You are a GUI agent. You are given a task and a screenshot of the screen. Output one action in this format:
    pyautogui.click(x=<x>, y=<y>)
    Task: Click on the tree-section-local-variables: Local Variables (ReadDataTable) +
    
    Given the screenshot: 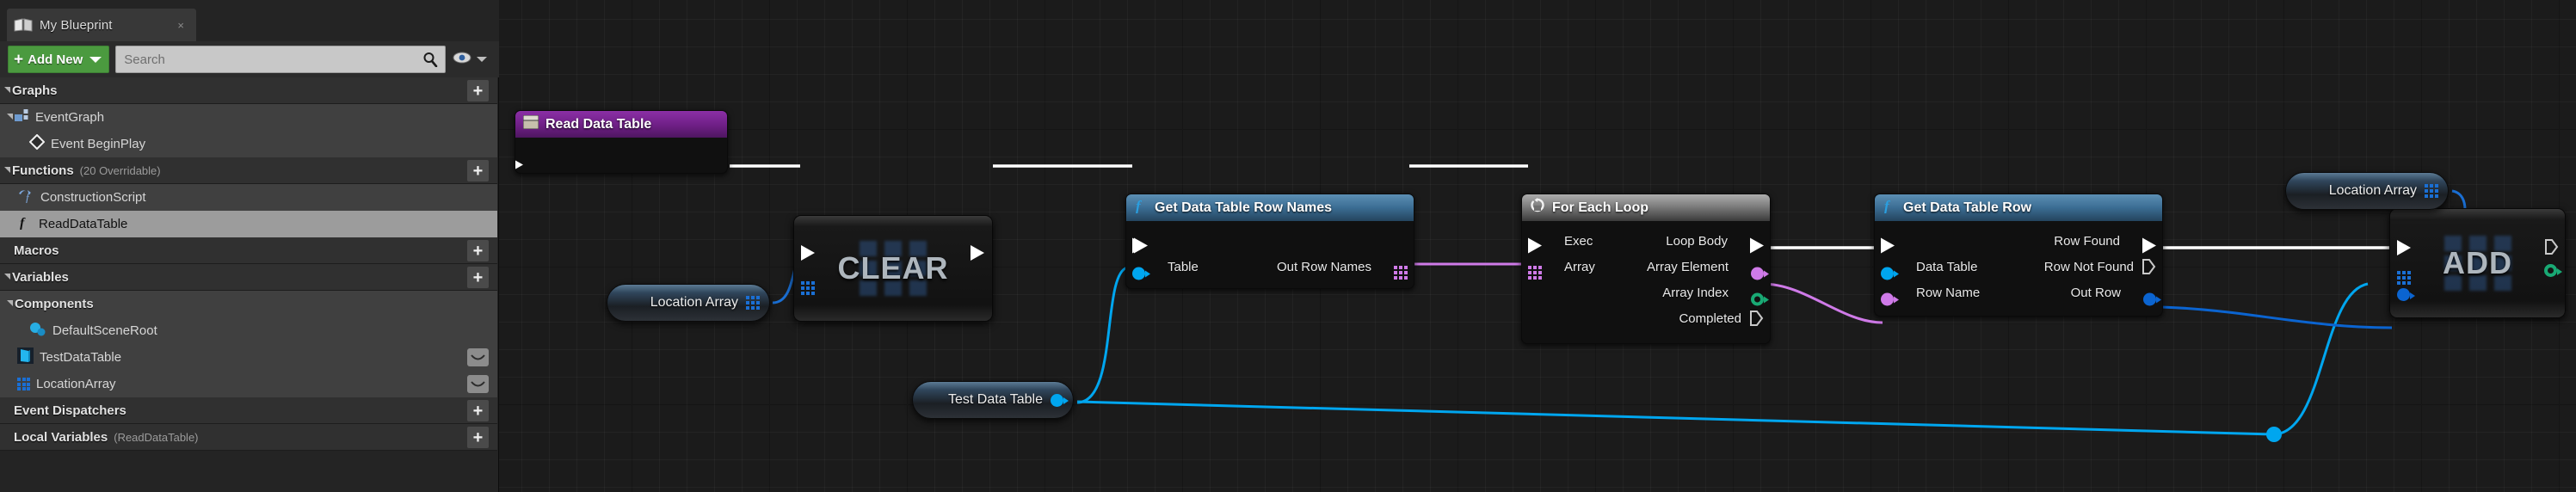 What is the action you would take?
    pyautogui.click(x=249, y=437)
    